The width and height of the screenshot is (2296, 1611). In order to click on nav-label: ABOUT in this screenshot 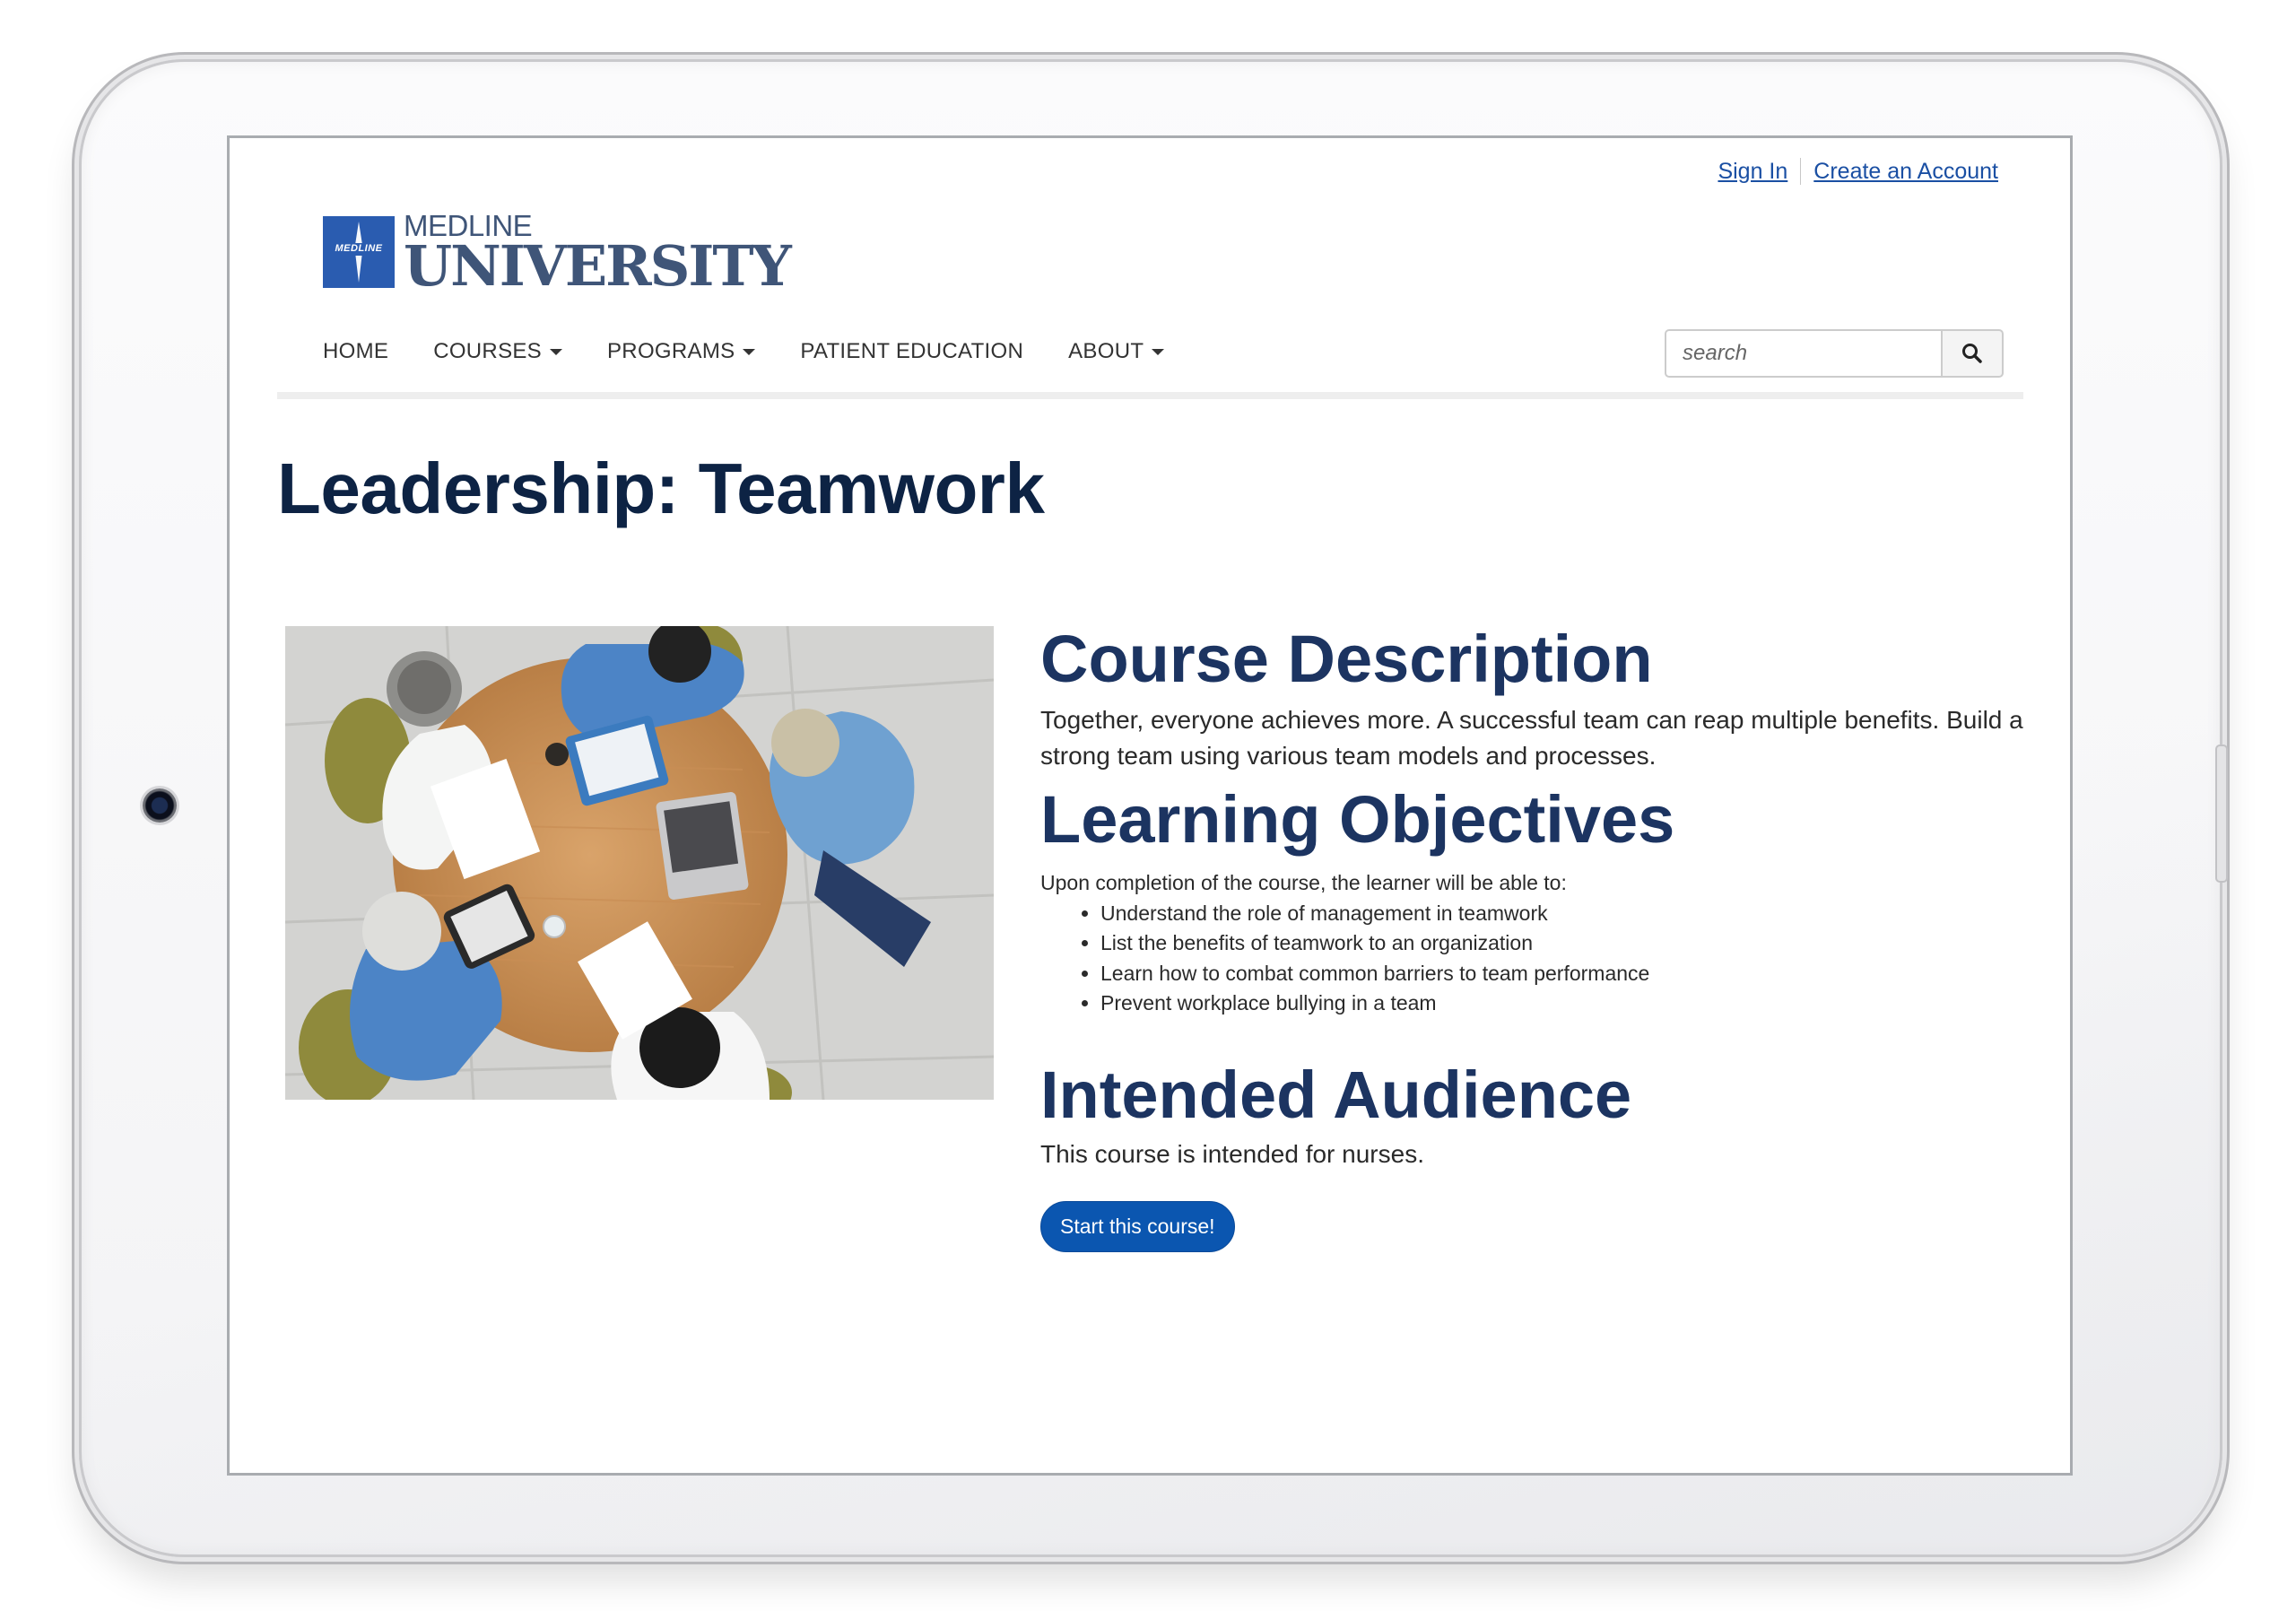, I will do `click(1106, 351)`.